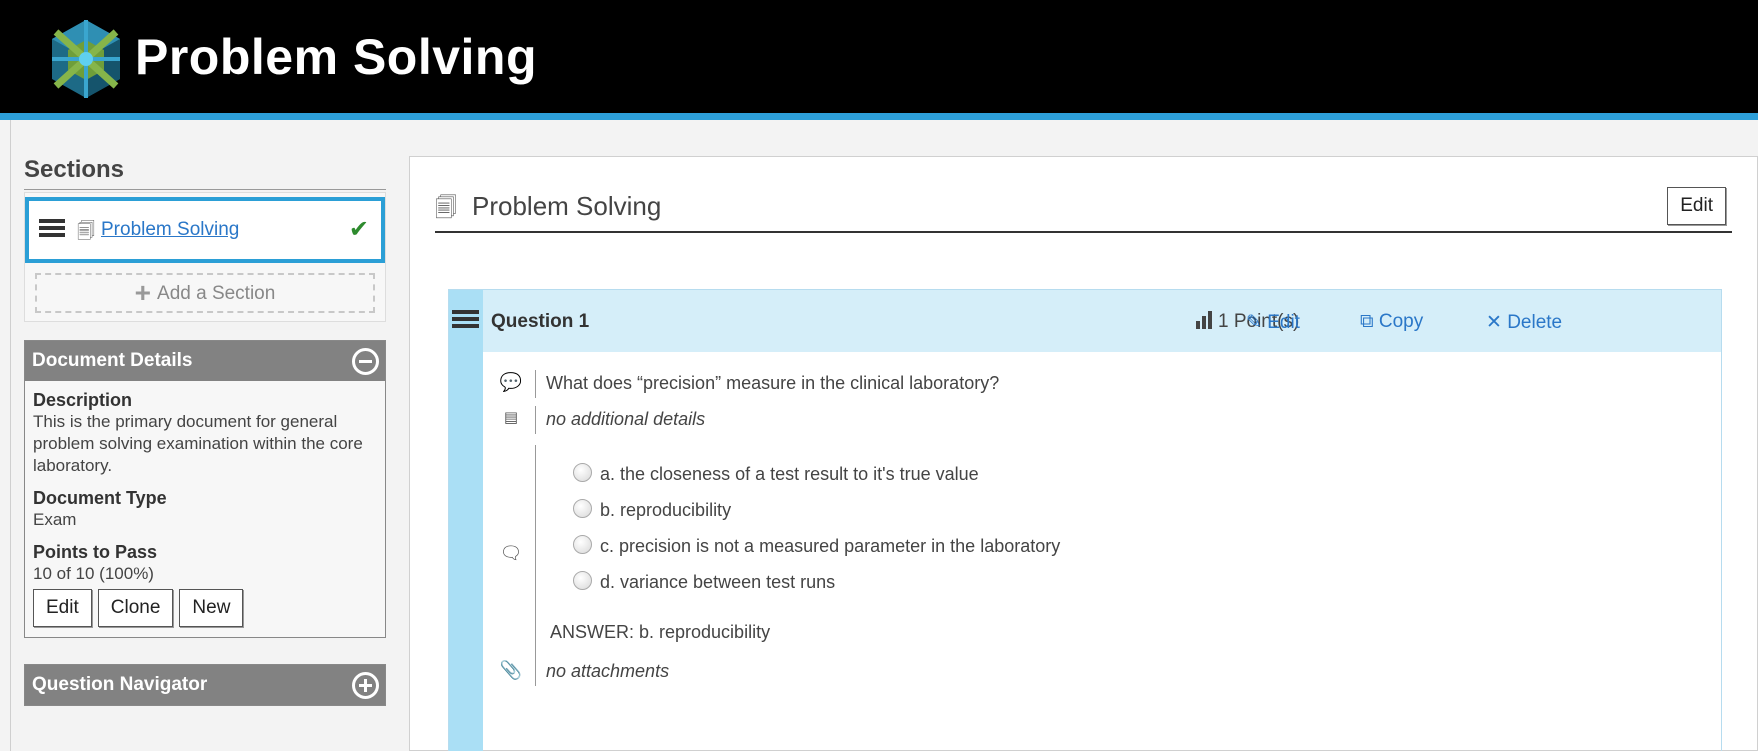 The height and width of the screenshot is (751, 1758). Describe the element at coordinates (170, 230) in the screenshot. I see `section-link: Problem Solving` at that location.